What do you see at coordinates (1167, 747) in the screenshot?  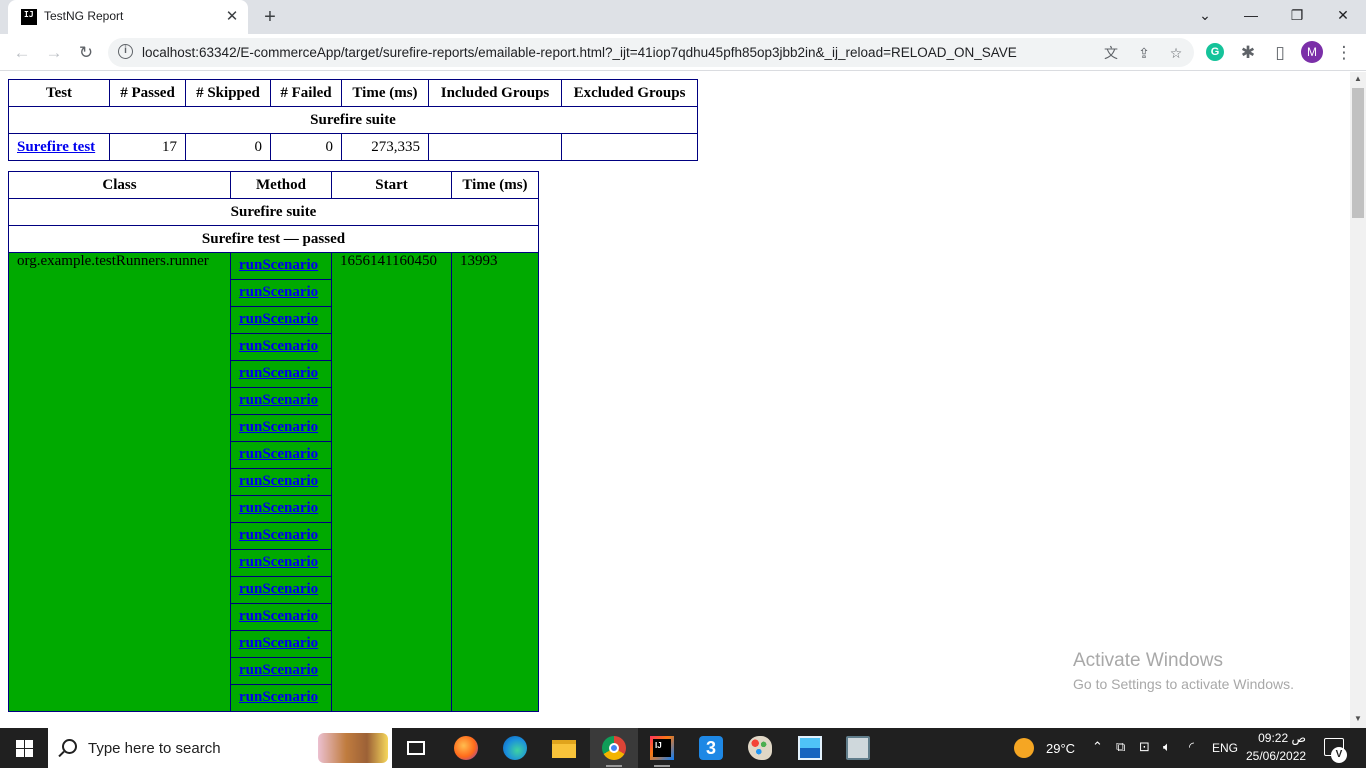 I see `volume-icon: 🔈︎` at bounding box center [1167, 747].